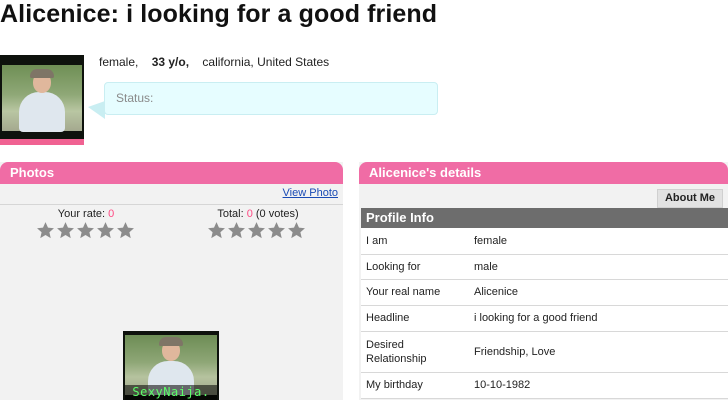  Describe the element at coordinates (171, 341) in the screenshot. I see `thumbnail-figure-cap` at that location.